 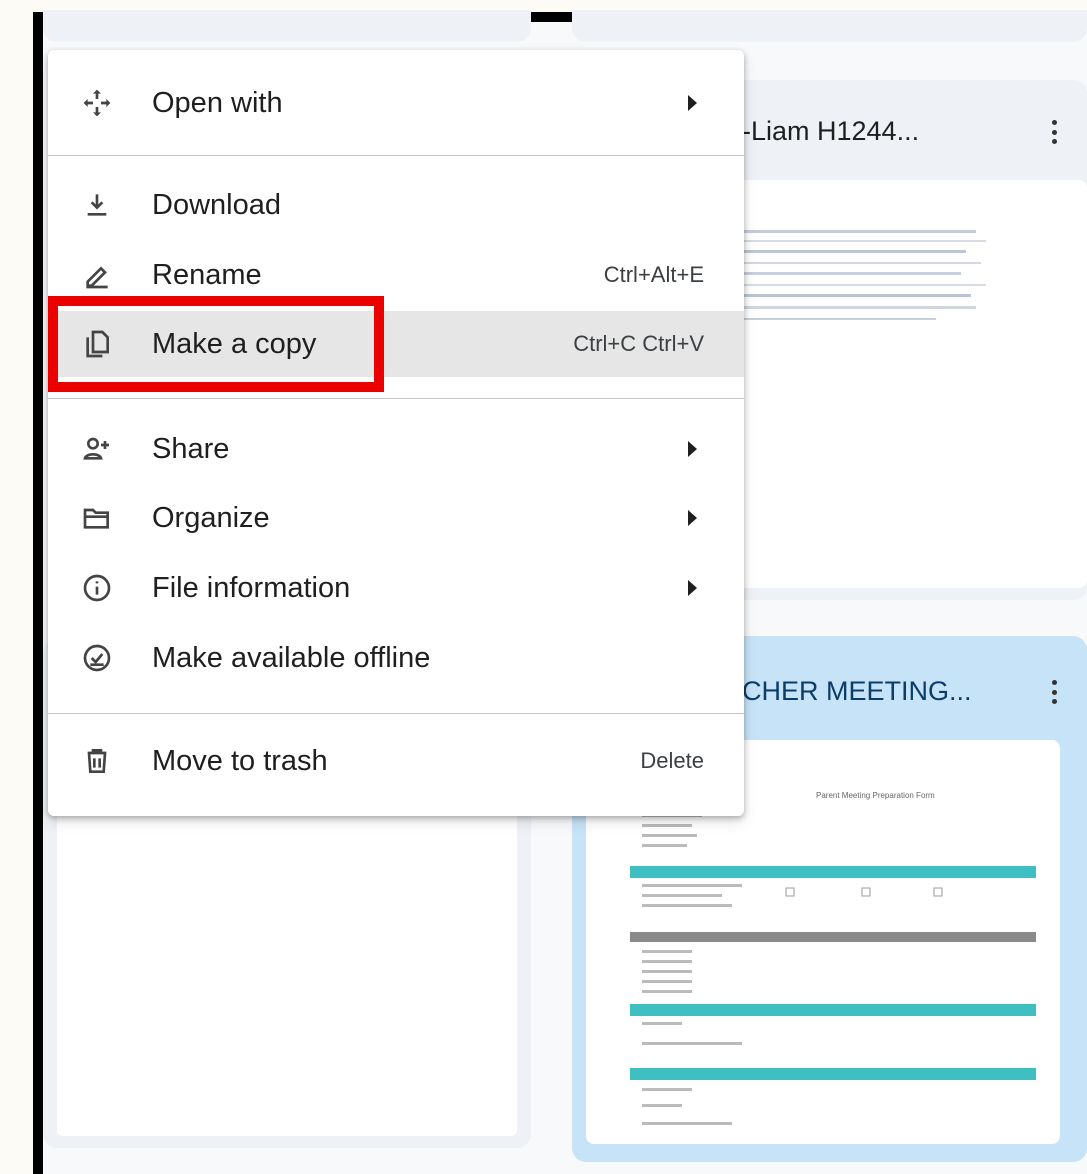 What do you see at coordinates (216, 204) in the screenshot?
I see `menu-item-label: Download` at bounding box center [216, 204].